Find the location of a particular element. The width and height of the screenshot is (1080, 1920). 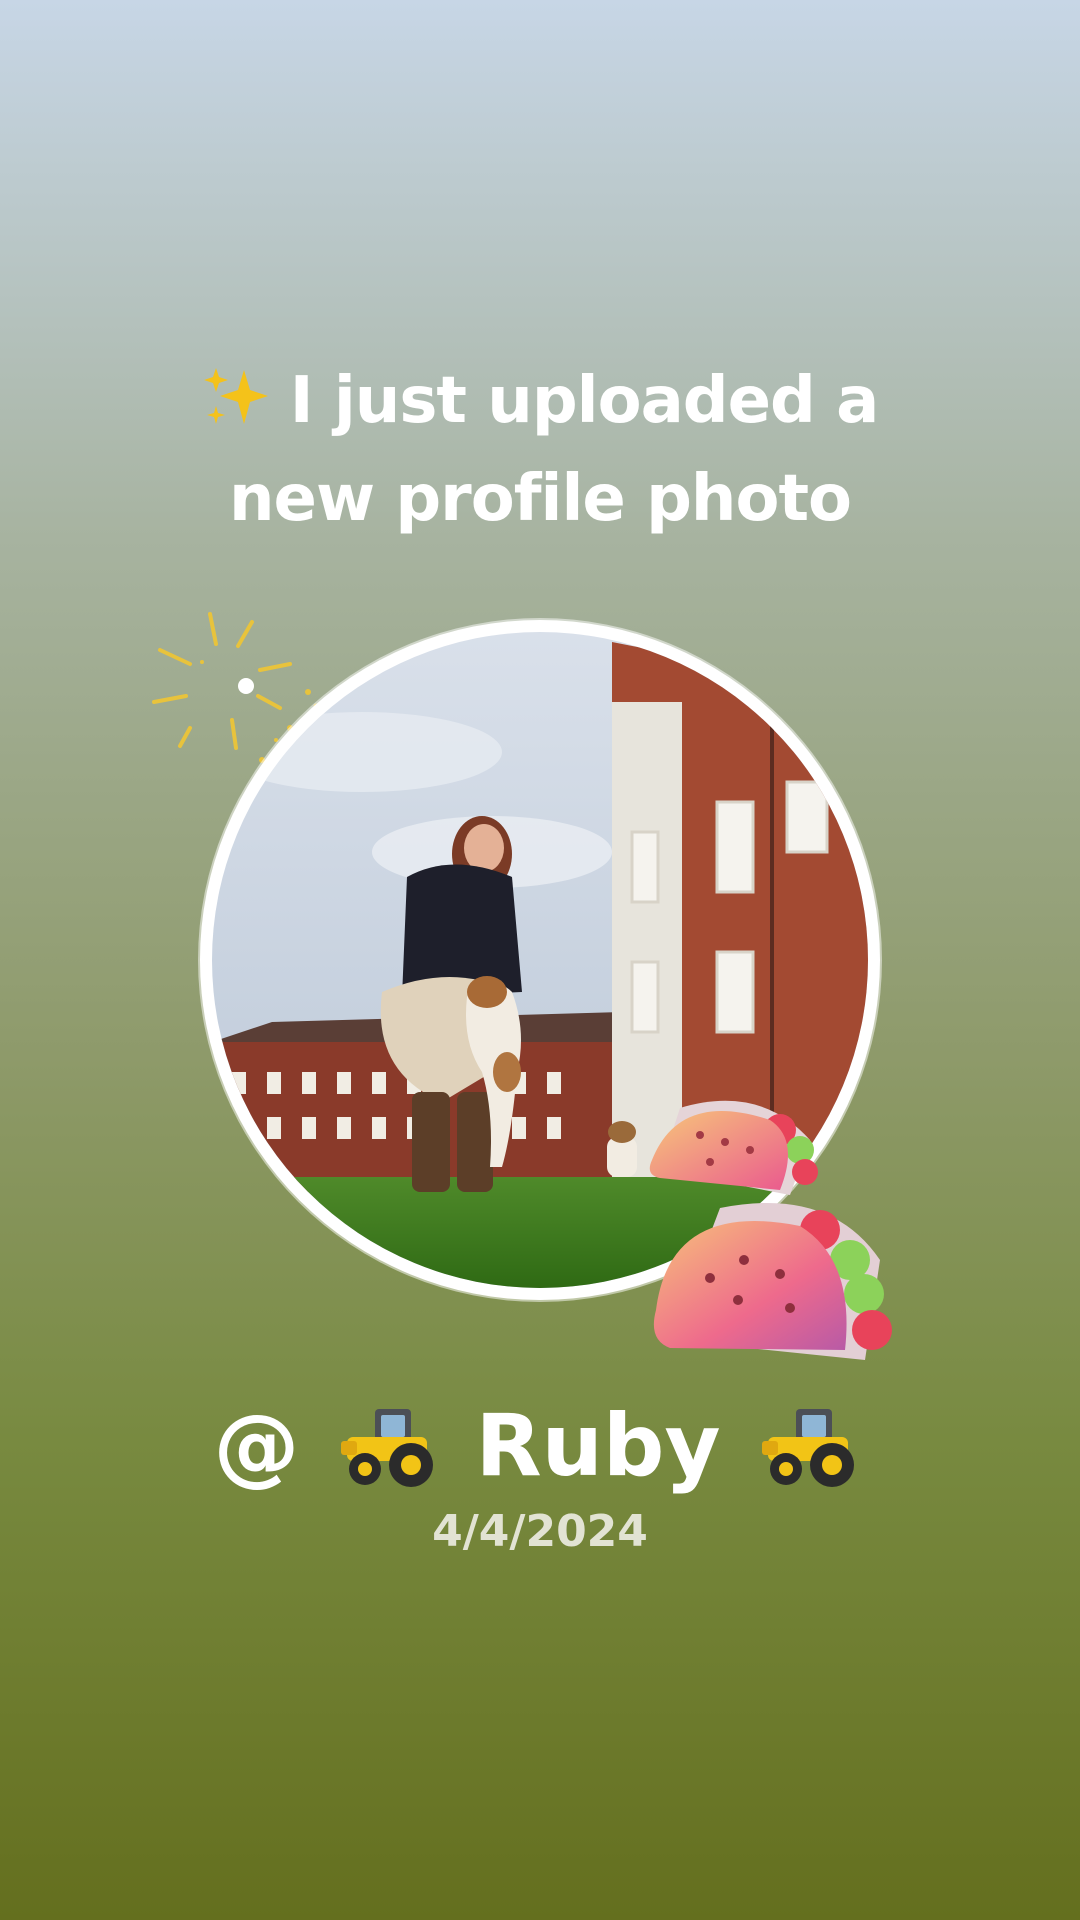

headline-line-1: I just uploaded a is located at coordinates (540, 401).